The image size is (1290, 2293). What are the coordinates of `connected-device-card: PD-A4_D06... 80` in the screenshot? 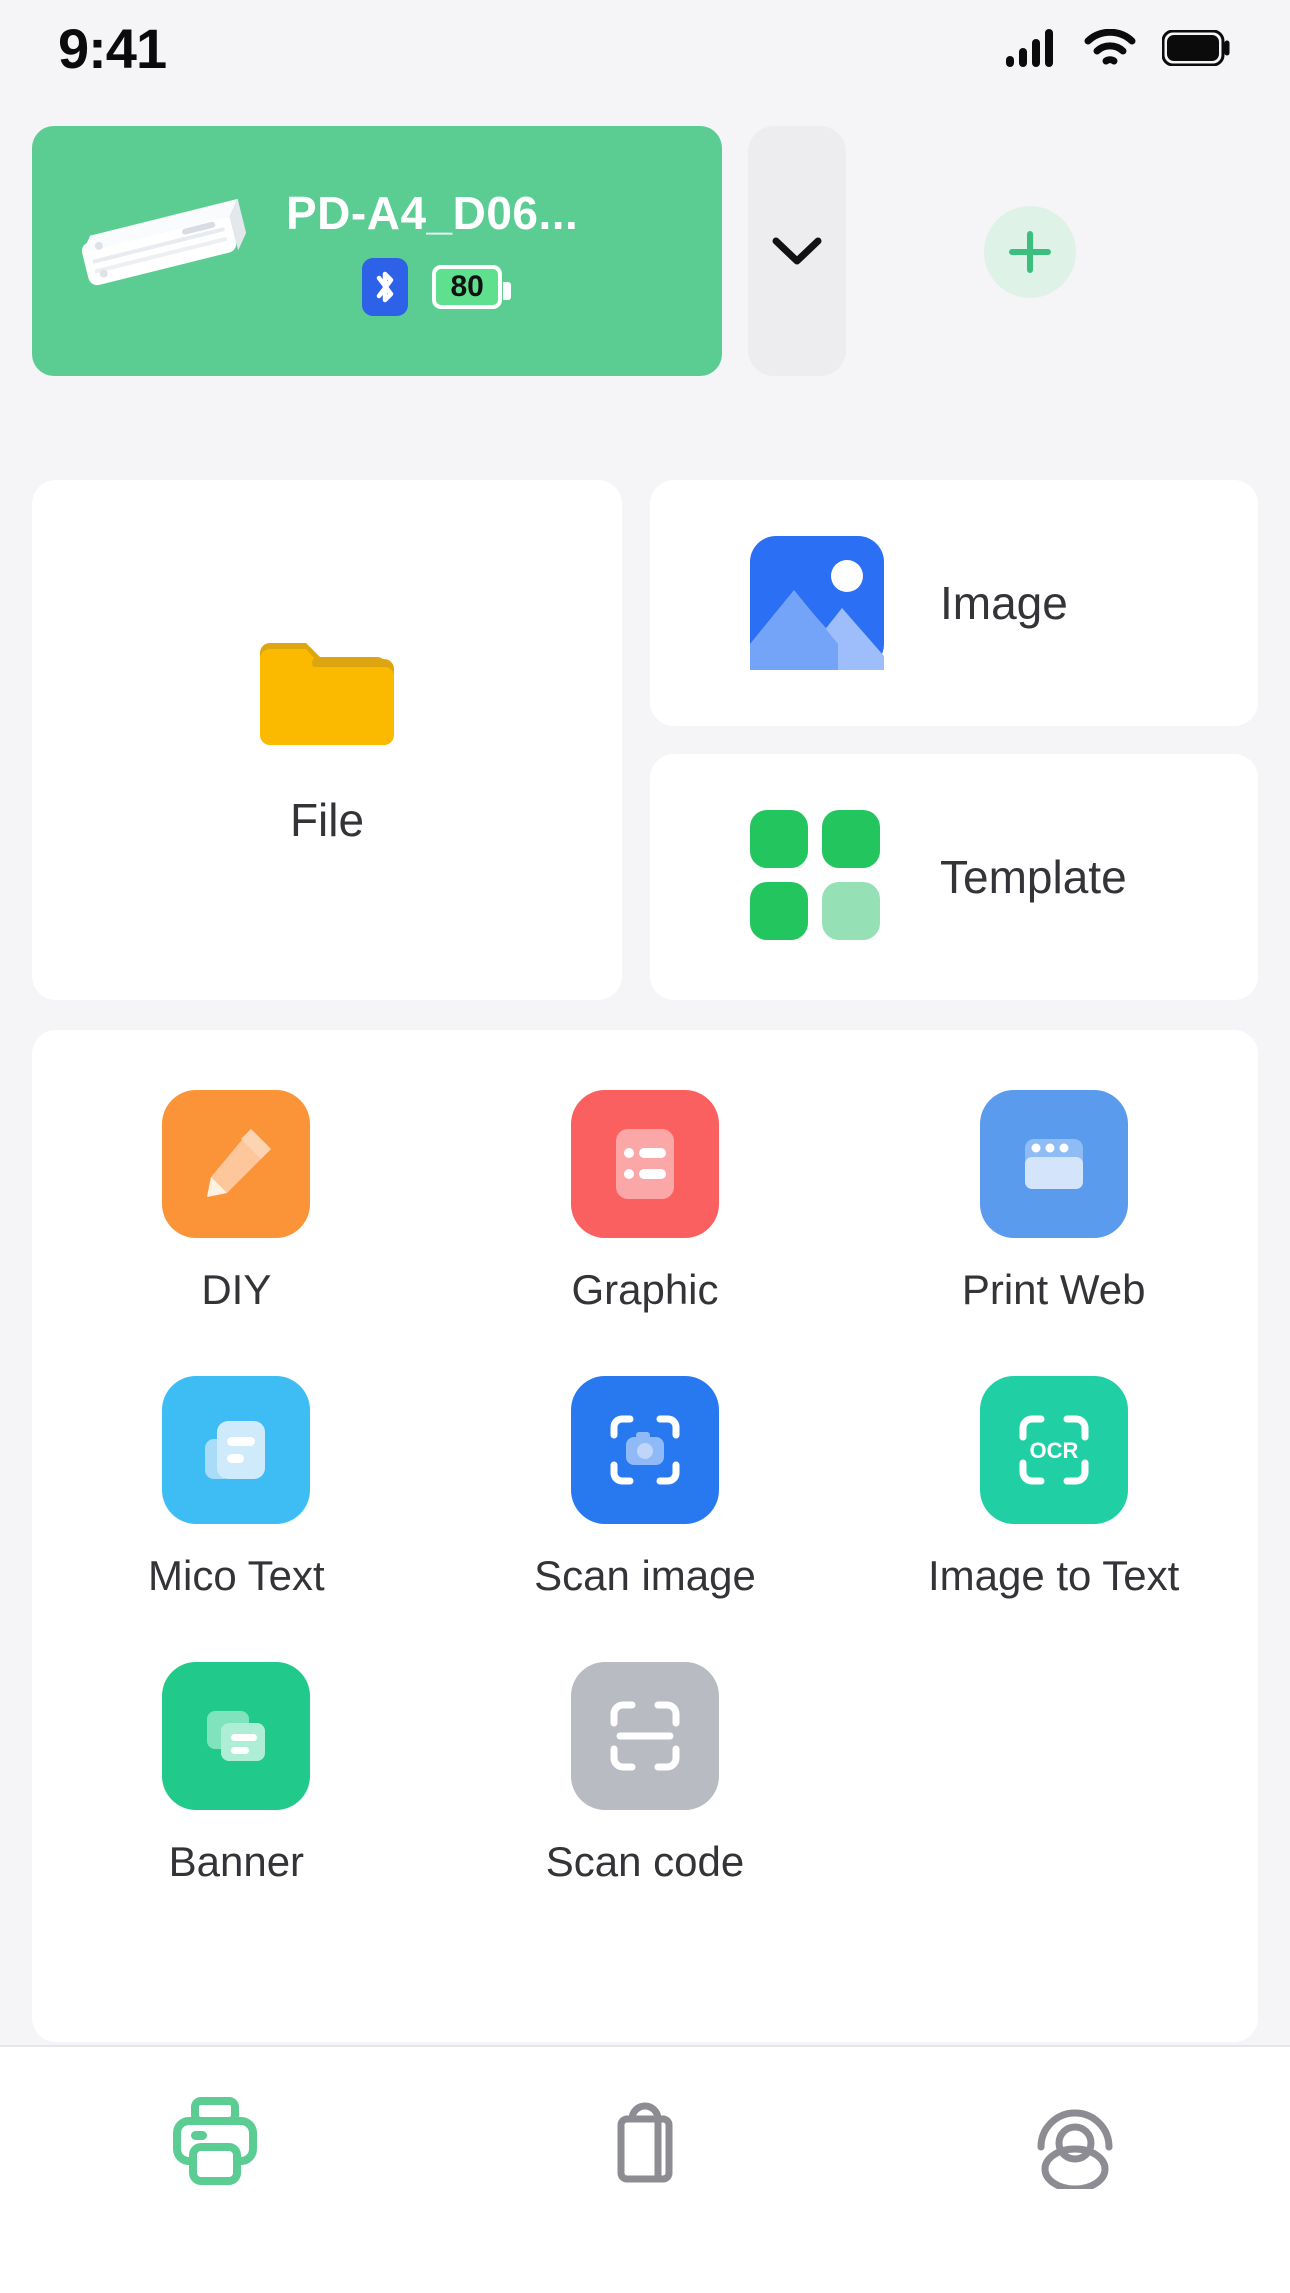 It's located at (377, 251).